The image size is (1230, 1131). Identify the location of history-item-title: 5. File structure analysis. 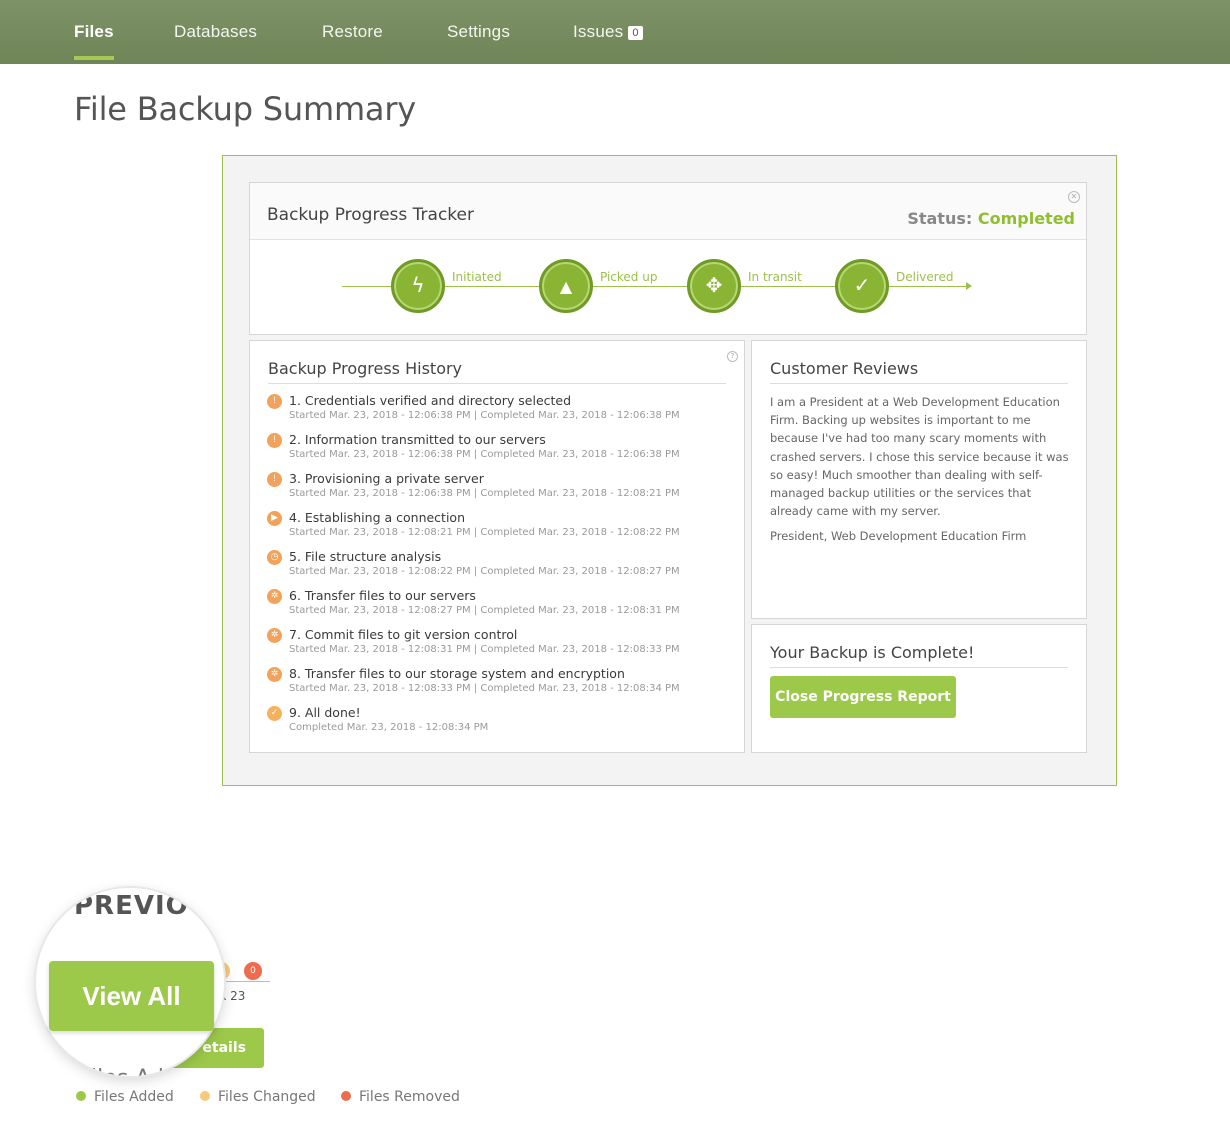
(365, 556).